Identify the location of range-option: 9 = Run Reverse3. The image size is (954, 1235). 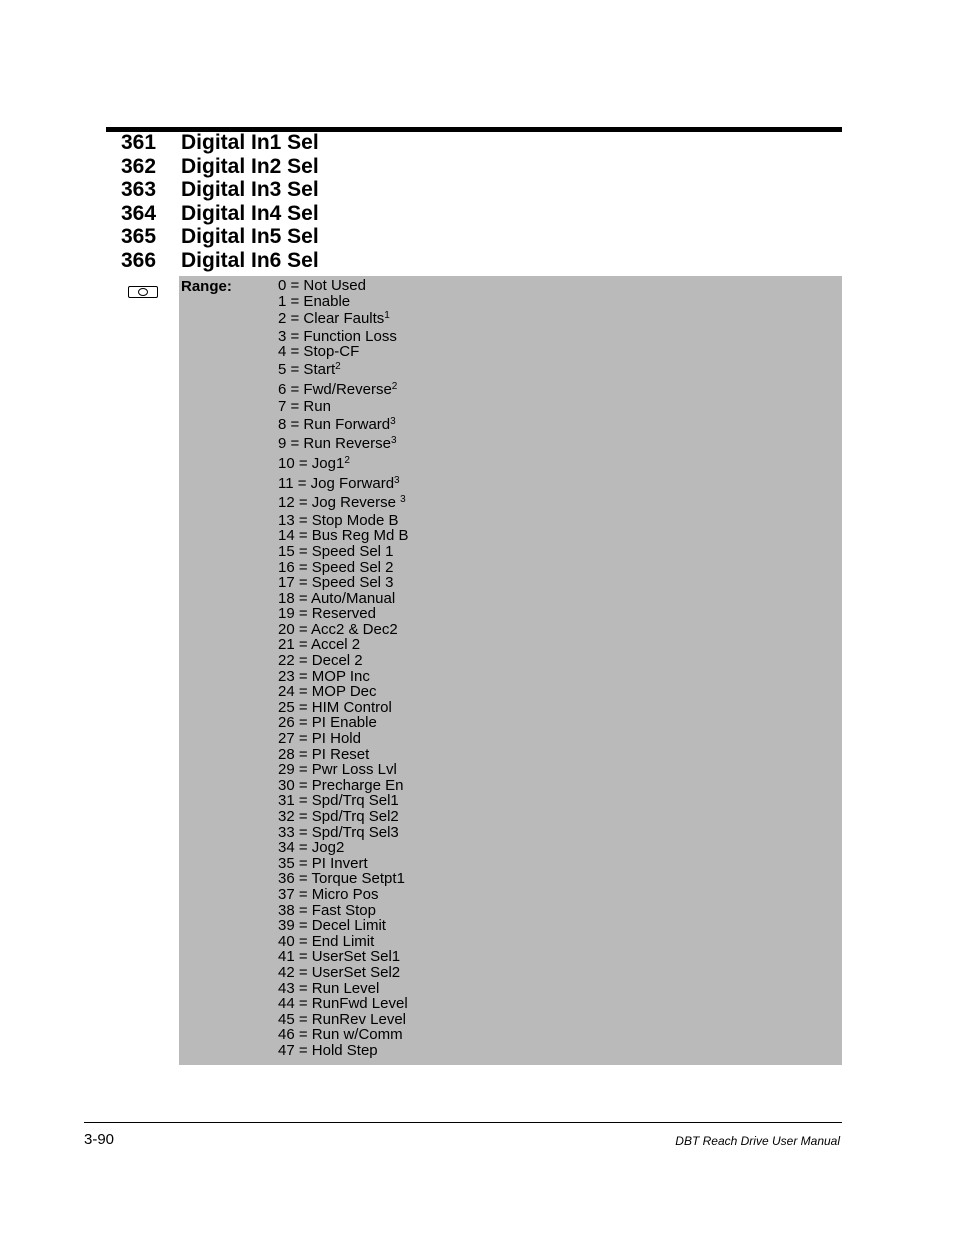
(343, 444).